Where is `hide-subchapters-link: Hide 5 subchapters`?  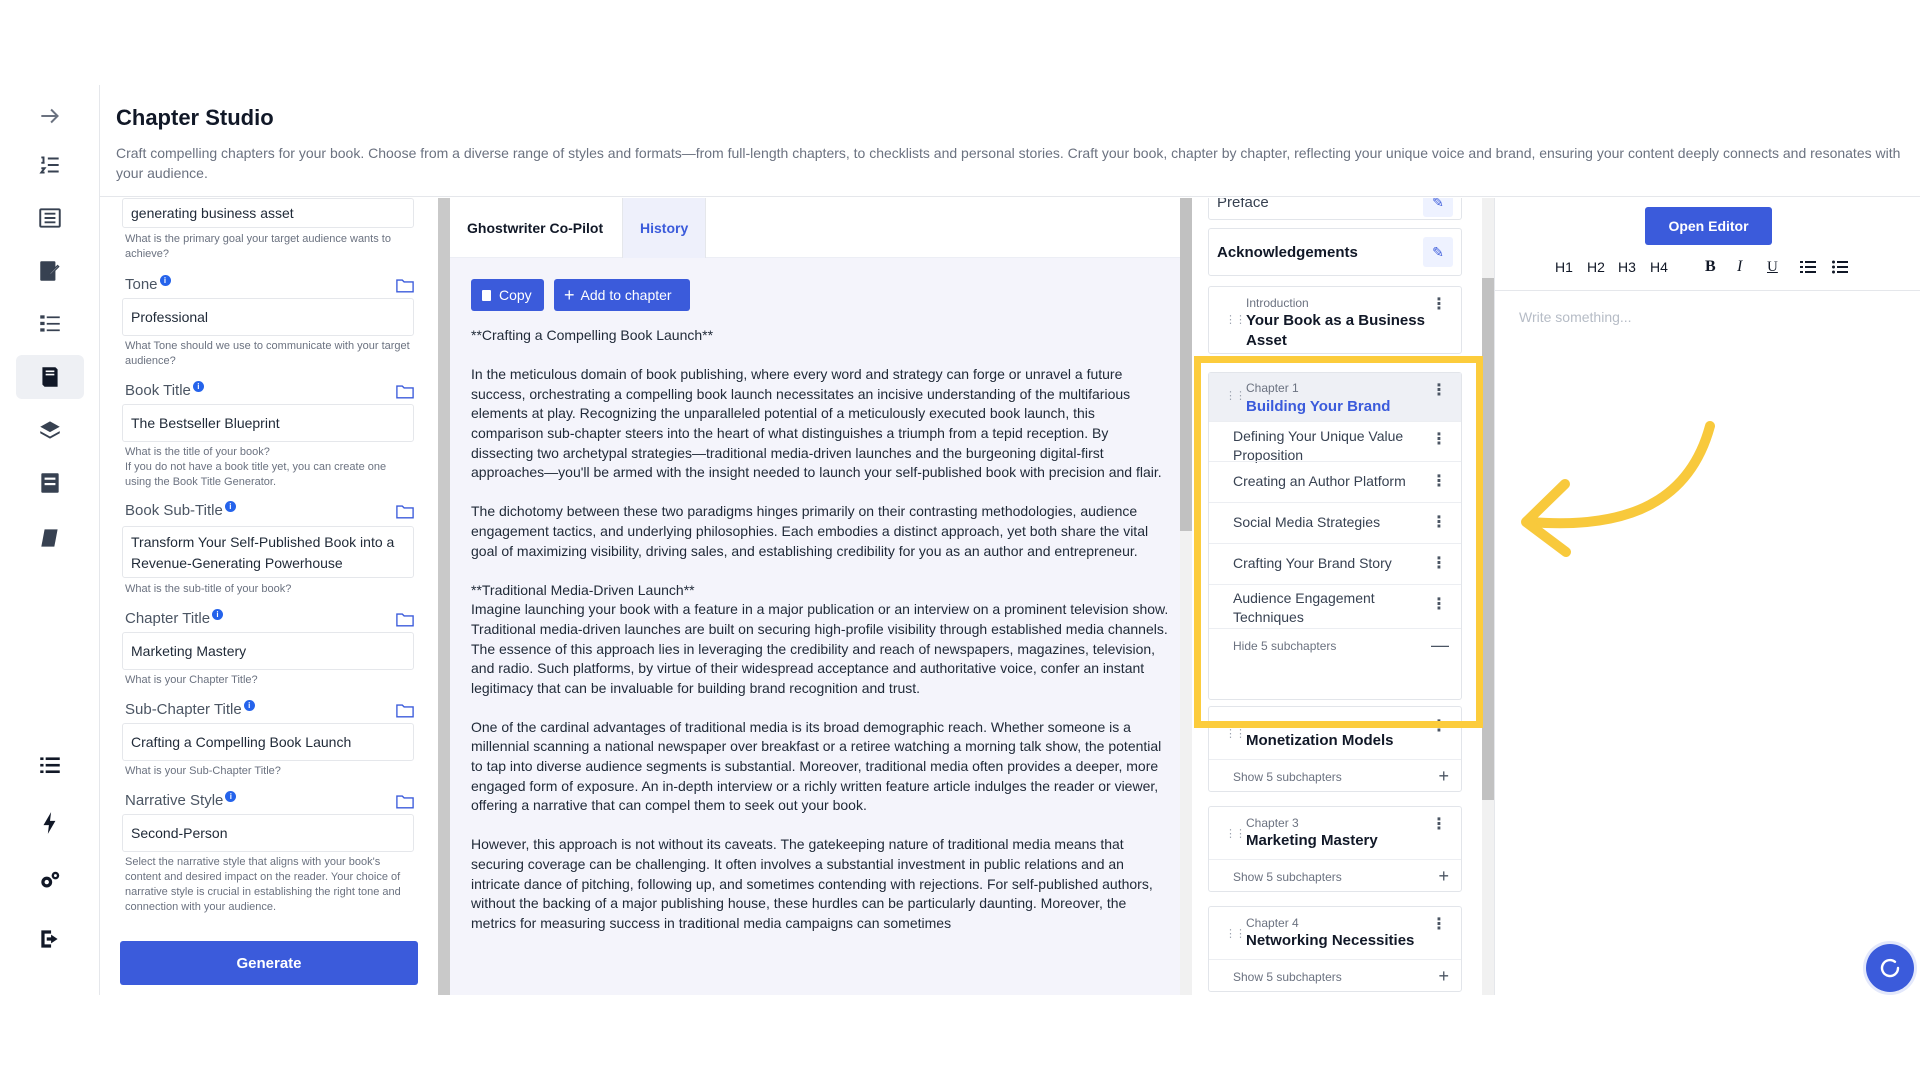 hide-subchapters-link: Hide 5 subchapters is located at coordinates (1284, 646).